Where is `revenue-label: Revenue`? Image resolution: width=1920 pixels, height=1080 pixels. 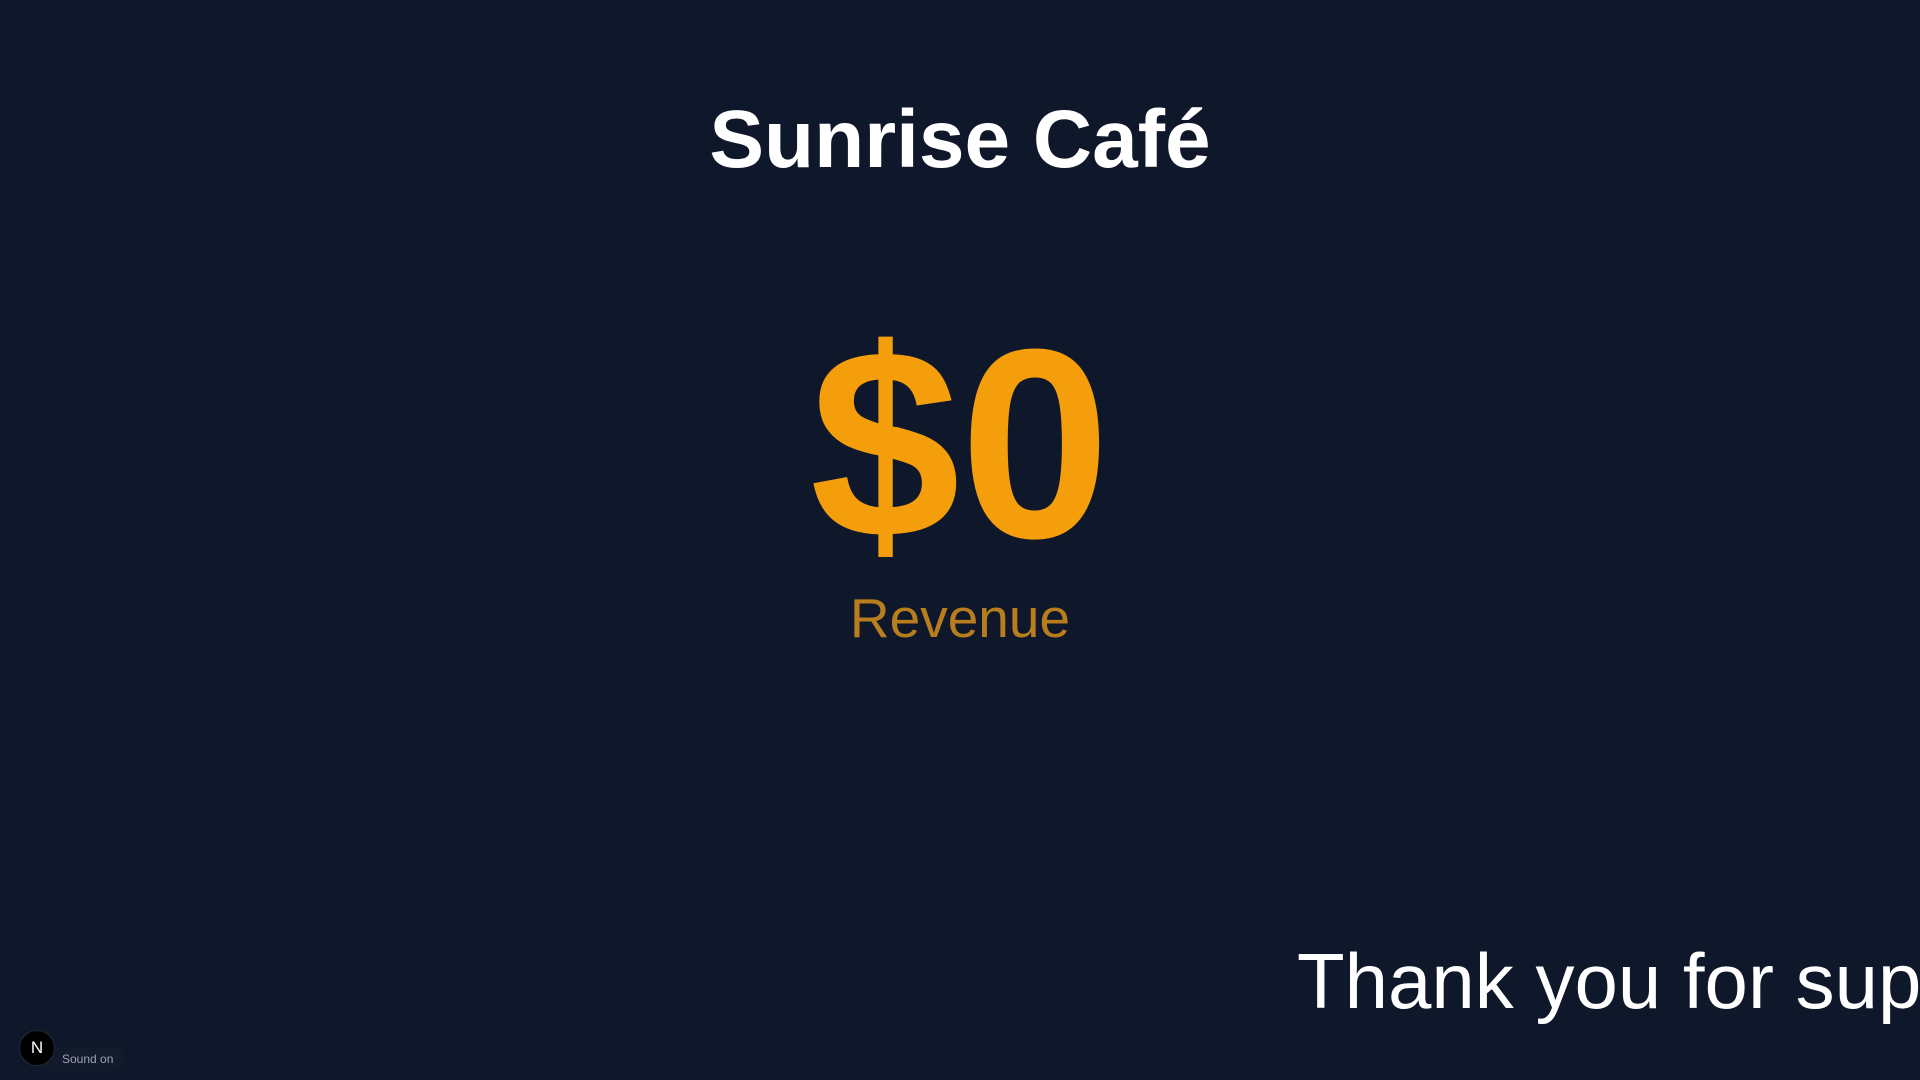 revenue-label: Revenue is located at coordinates (960, 618).